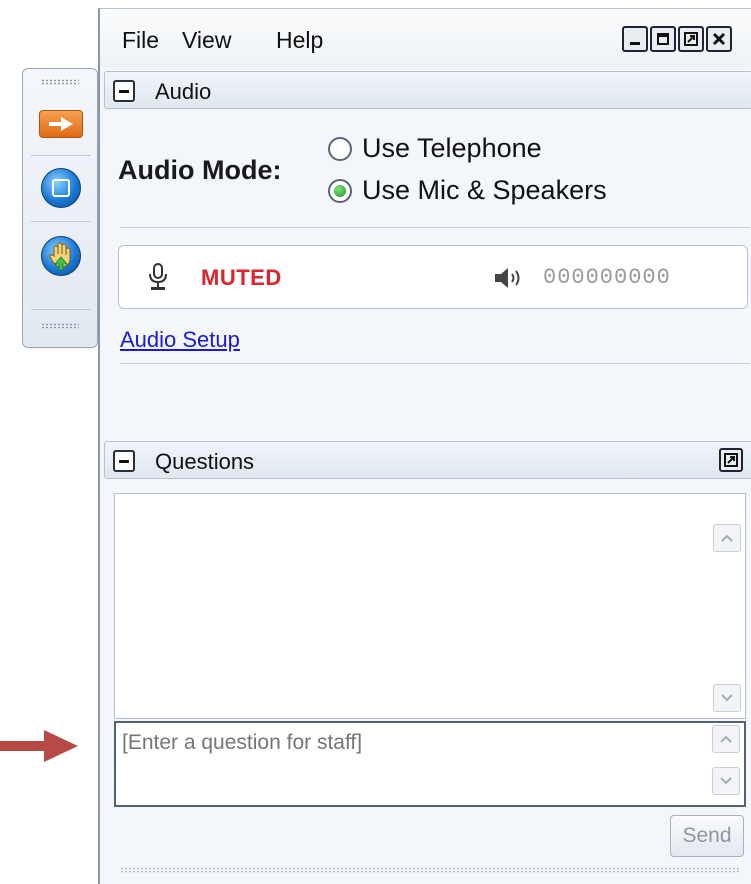 The image size is (751, 884). What do you see at coordinates (340, 149) in the screenshot?
I see `radio-use-telephone` at bounding box center [340, 149].